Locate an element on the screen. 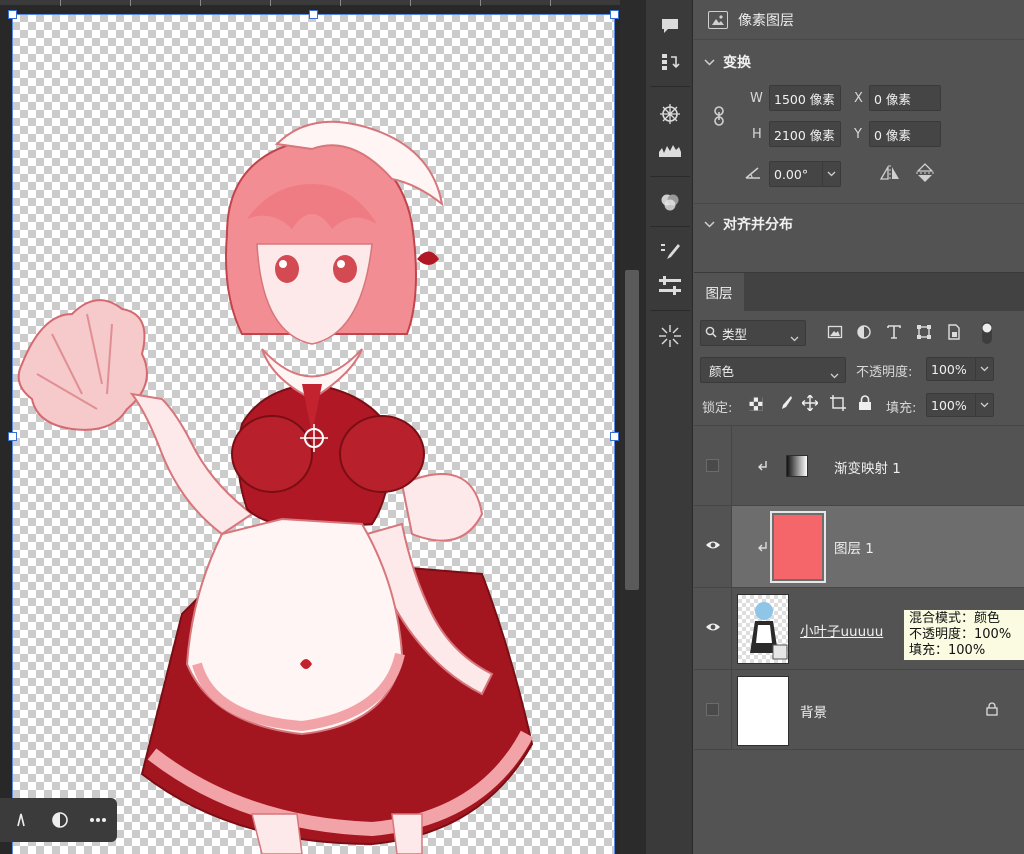 This screenshot has width=1024, height=854. filter-kind-value: 类型 is located at coordinates (735, 334).